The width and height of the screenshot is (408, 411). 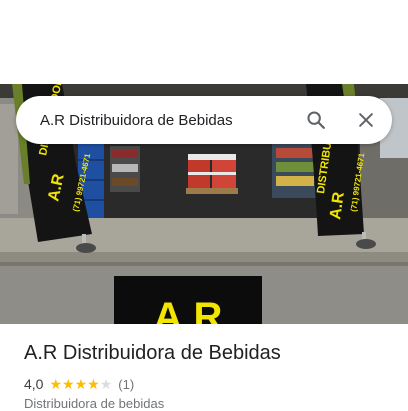 I want to click on photo-logo-text: A.R, so click(x=188, y=309).